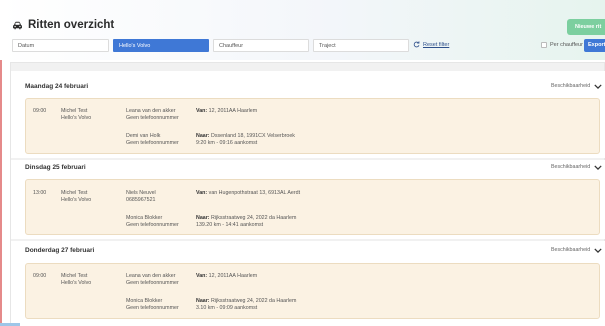 This screenshot has width=605, height=326. Describe the element at coordinates (71, 25) in the screenshot. I see `page-title: Ritten overzicht` at that location.